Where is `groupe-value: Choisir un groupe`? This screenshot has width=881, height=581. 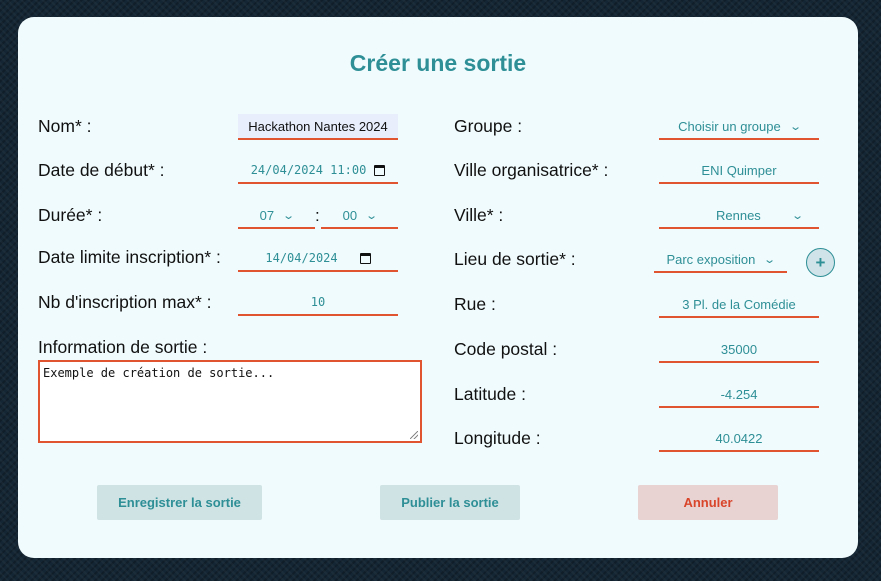 groupe-value: Choisir un groupe is located at coordinates (729, 126).